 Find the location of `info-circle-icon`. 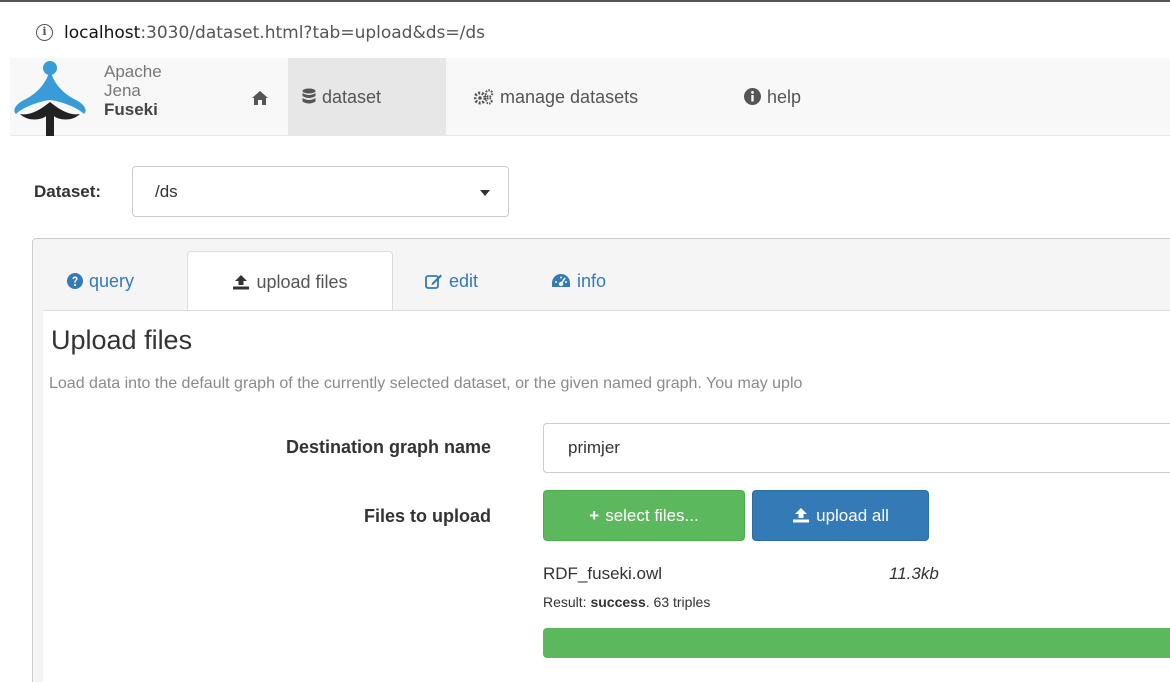

info-circle-icon is located at coordinates (752, 96).